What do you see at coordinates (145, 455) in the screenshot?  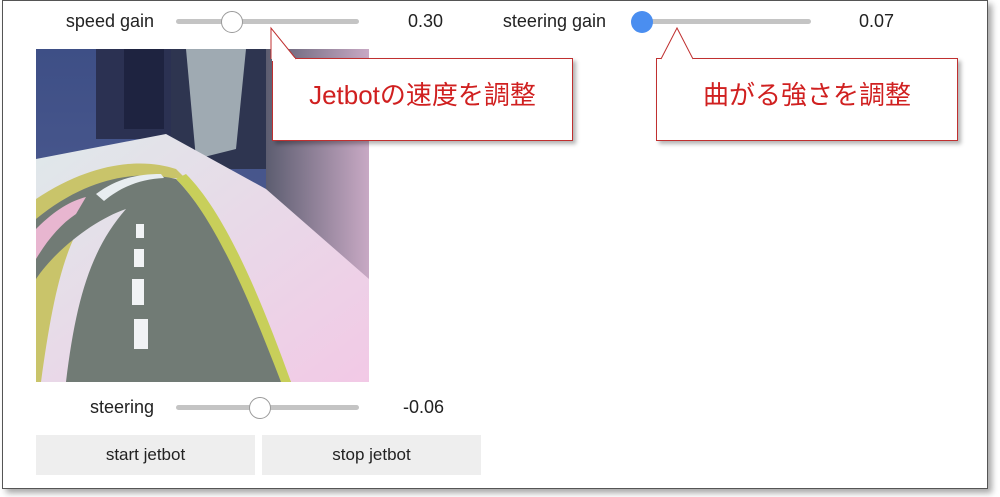 I see `start-jetbot-button: start jetbot` at bounding box center [145, 455].